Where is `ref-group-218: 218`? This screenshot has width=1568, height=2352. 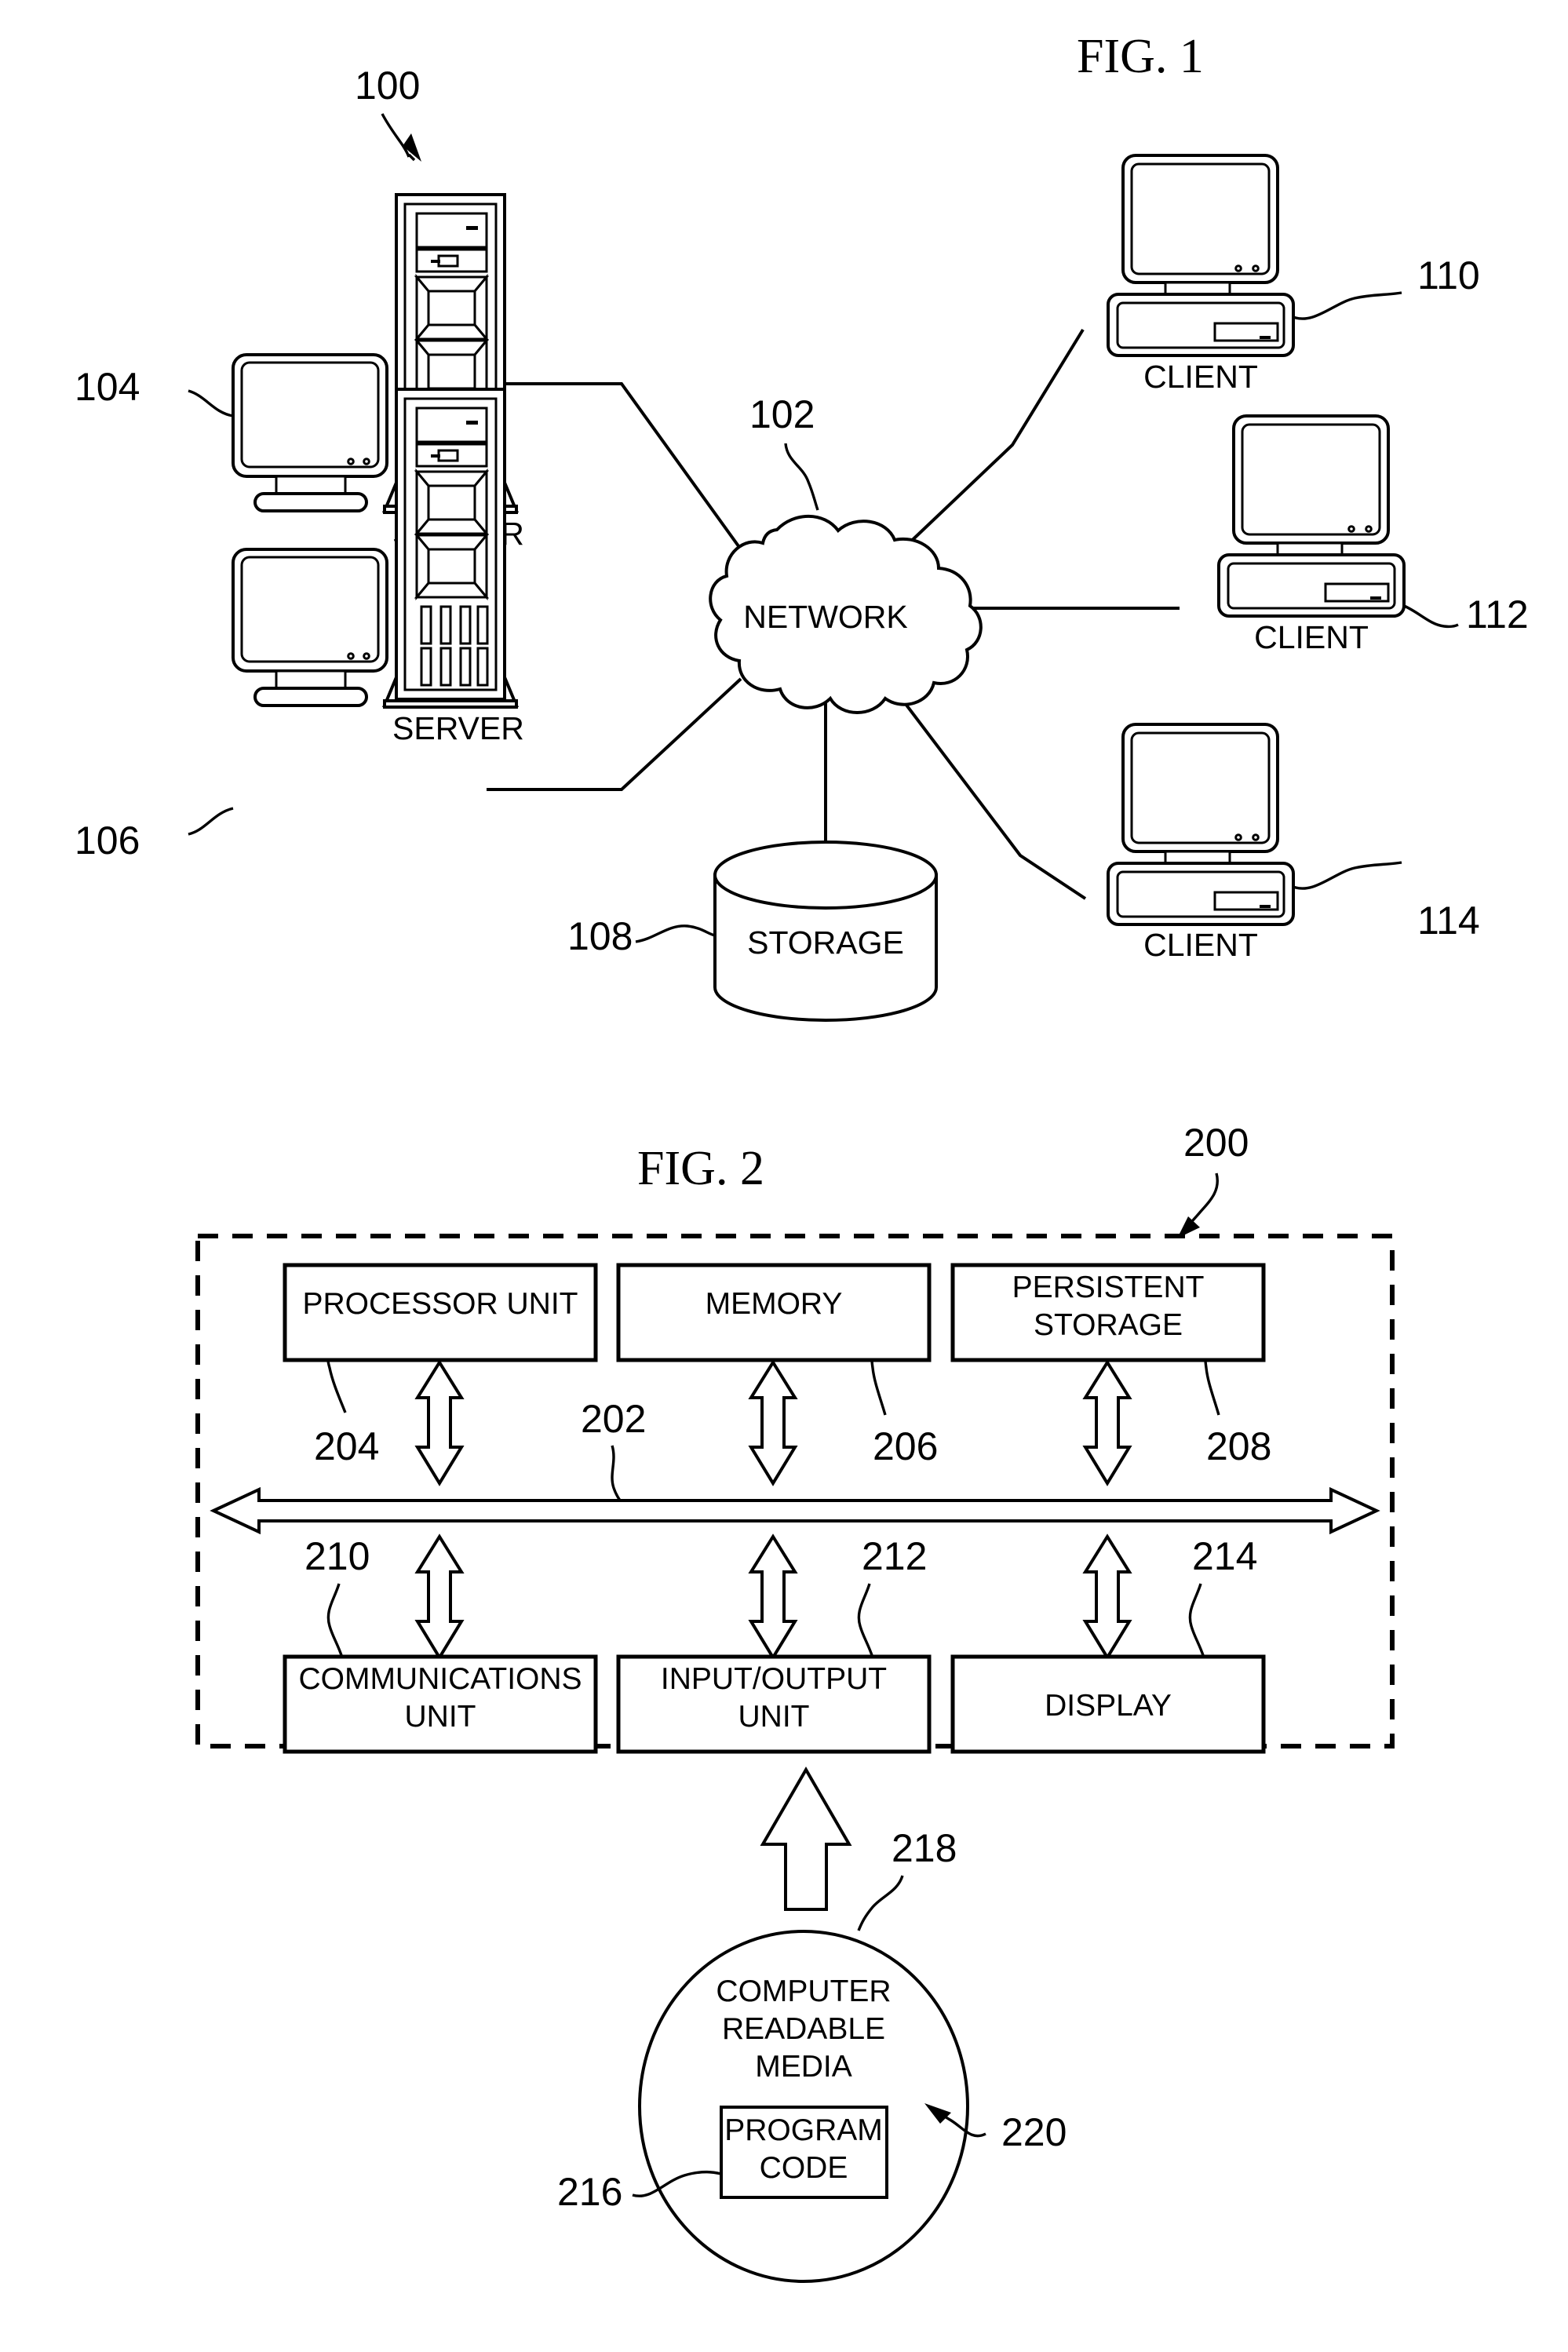
ref-group-218: 218 is located at coordinates (907, 1878).